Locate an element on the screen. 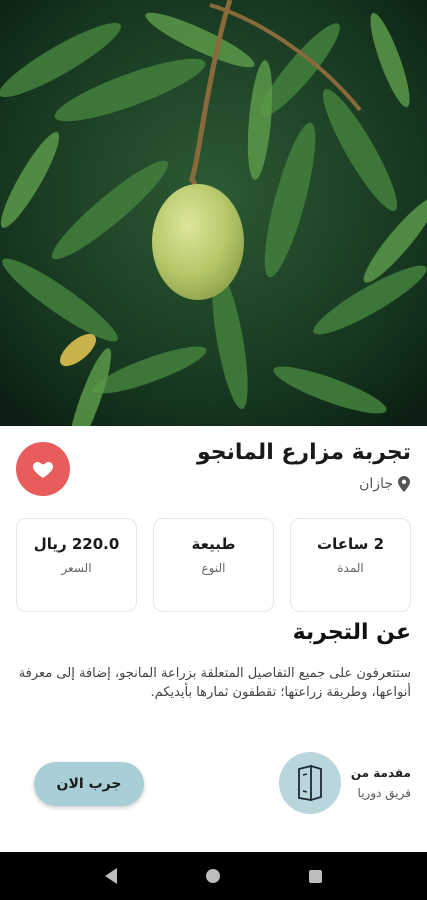  experience-title: تجربة مزارع المانجو is located at coordinates (304, 452).